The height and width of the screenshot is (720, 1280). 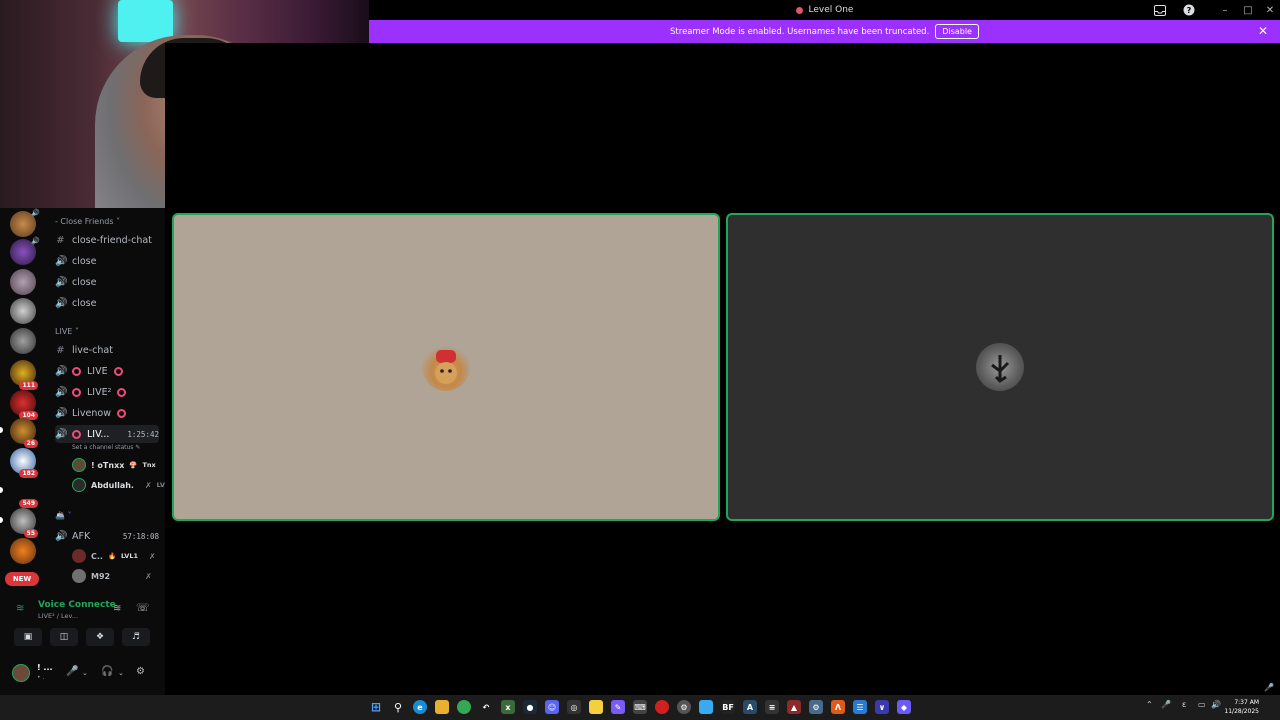 What do you see at coordinates (772, 707) in the screenshot?
I see `calculator-icon: ≡` at bounding box center [772, 707].